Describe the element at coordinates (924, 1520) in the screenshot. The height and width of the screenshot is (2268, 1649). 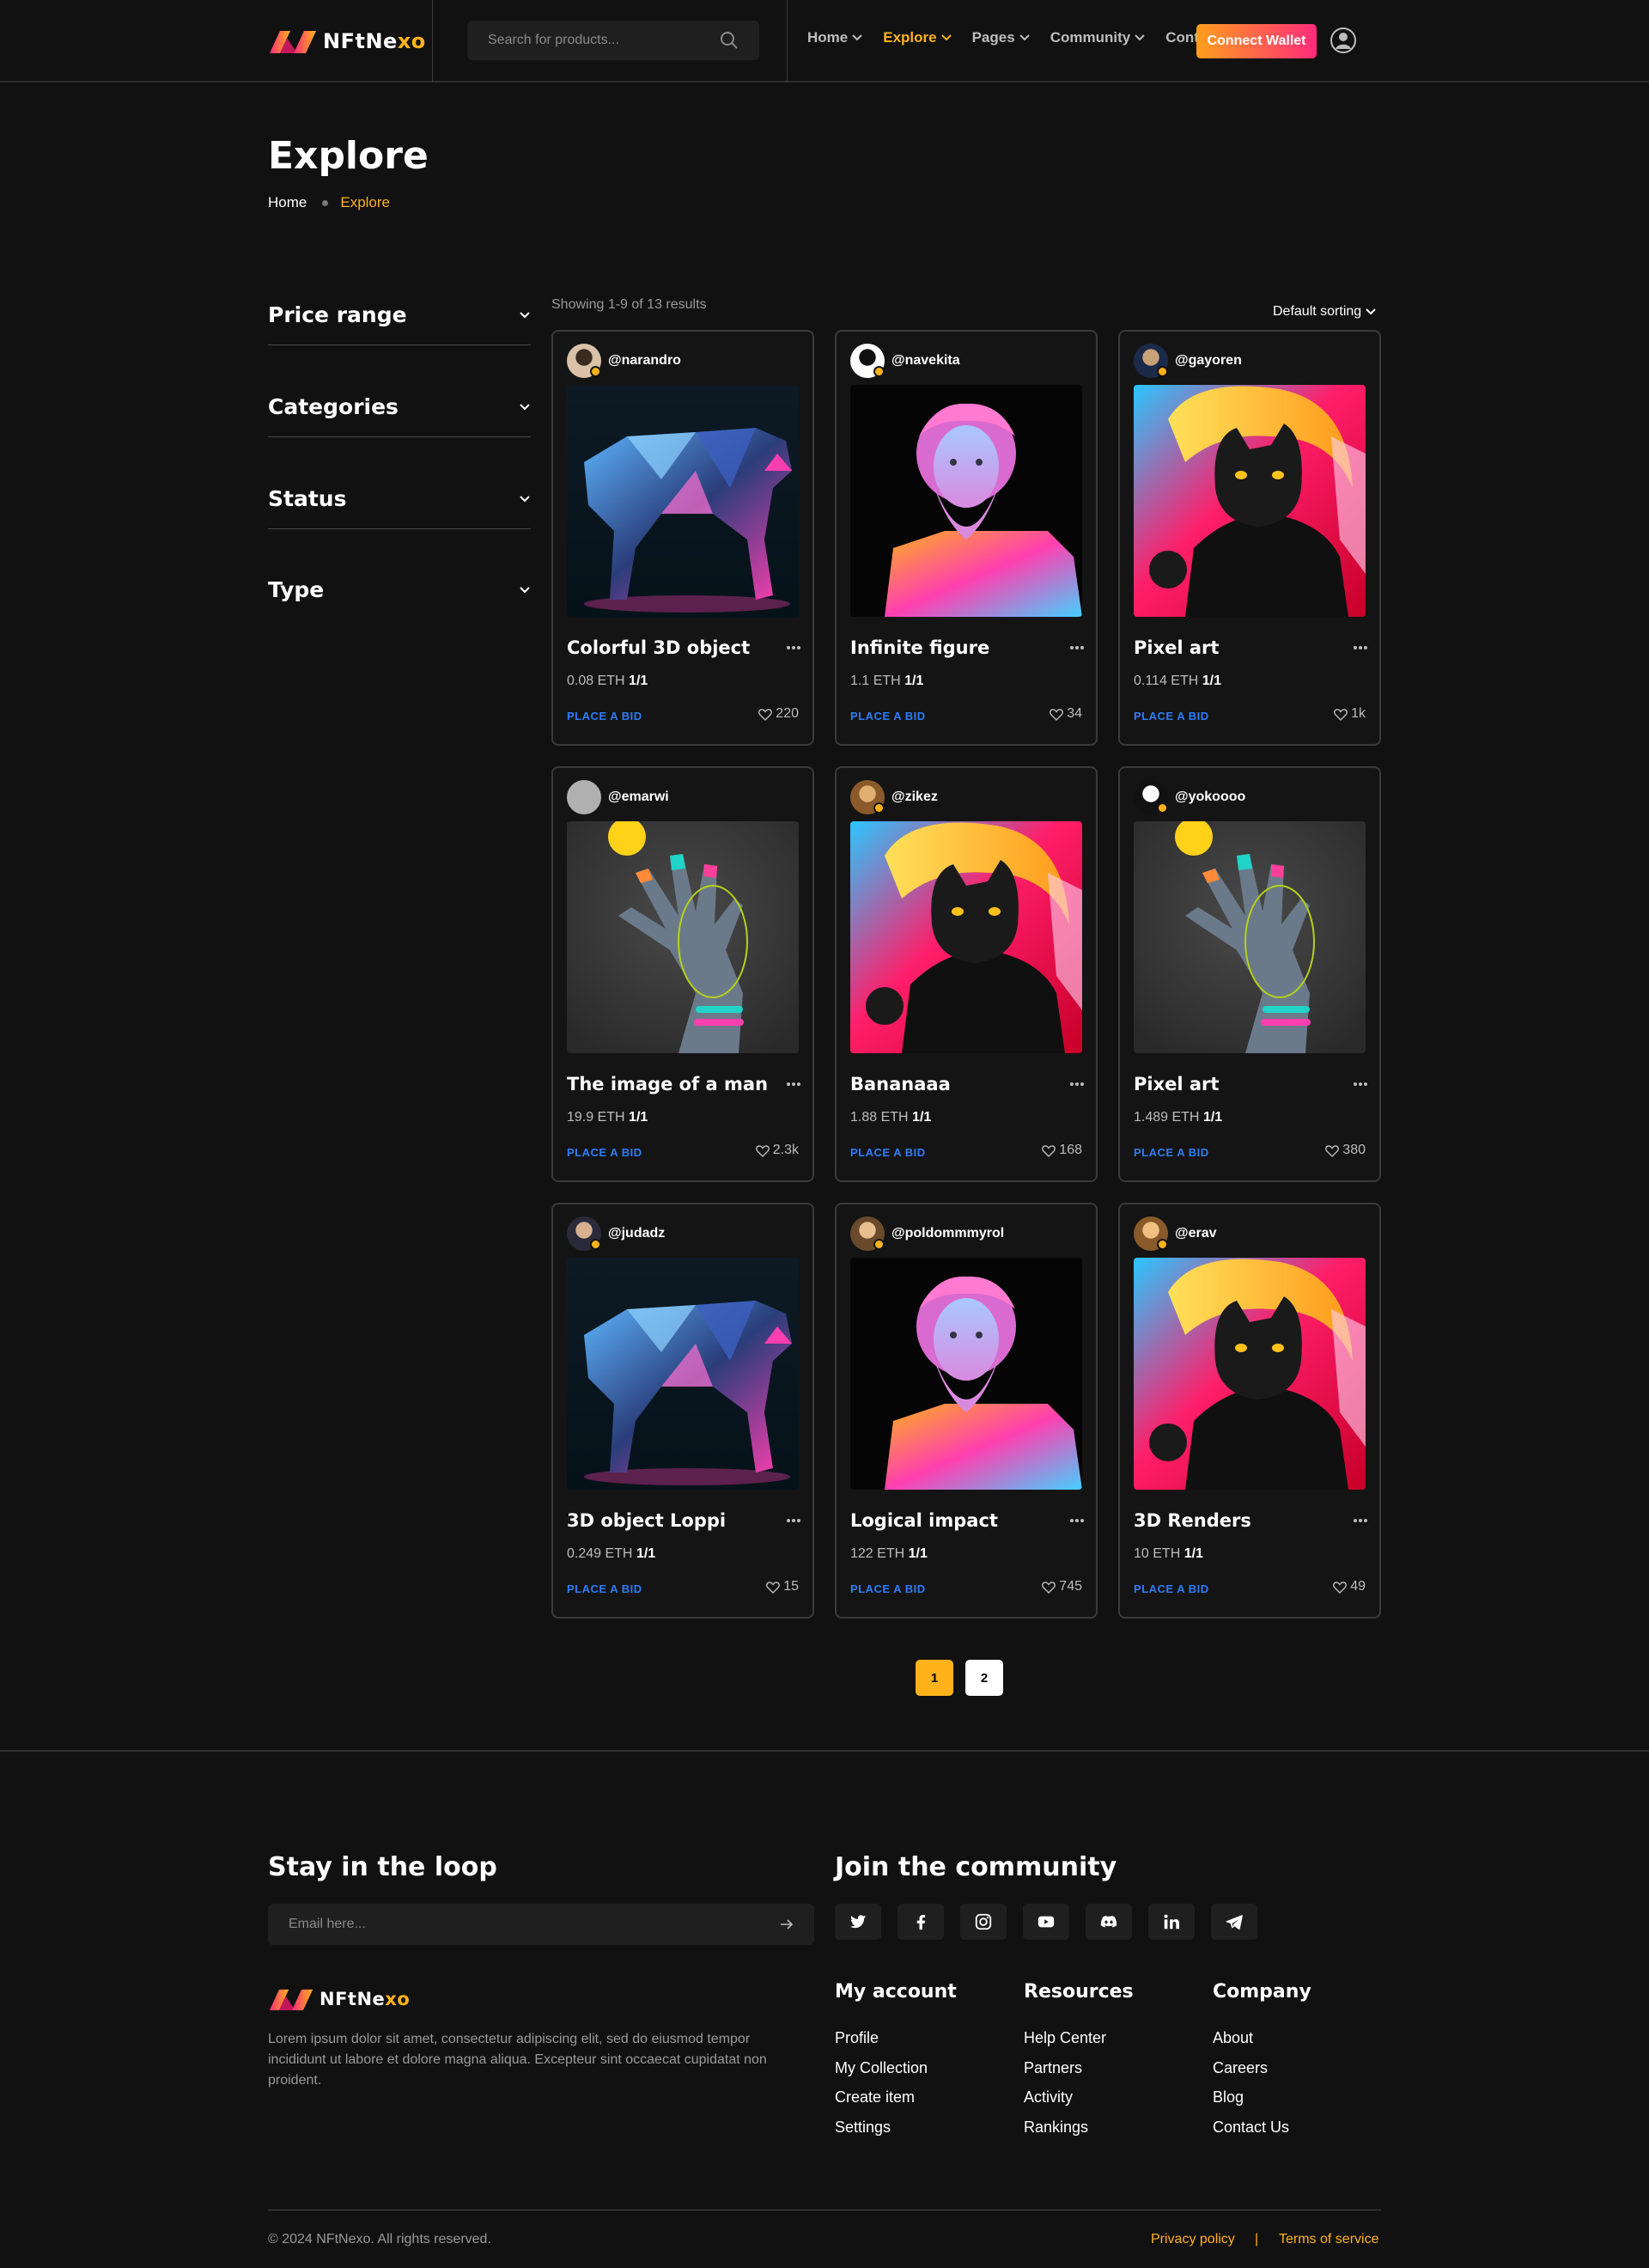
I see `nft-title: Logical impact` at that location.